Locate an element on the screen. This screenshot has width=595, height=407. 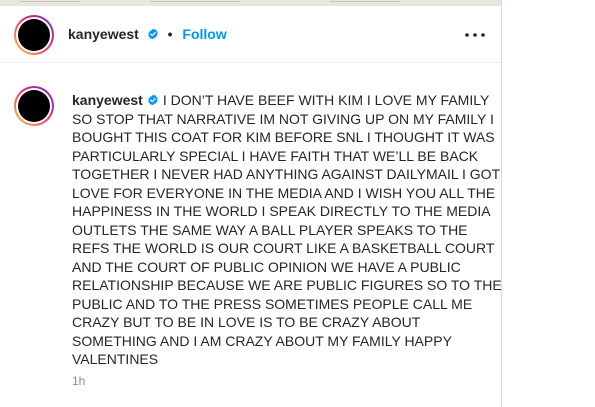
caption-avatar is located at coordinates (34, 106).